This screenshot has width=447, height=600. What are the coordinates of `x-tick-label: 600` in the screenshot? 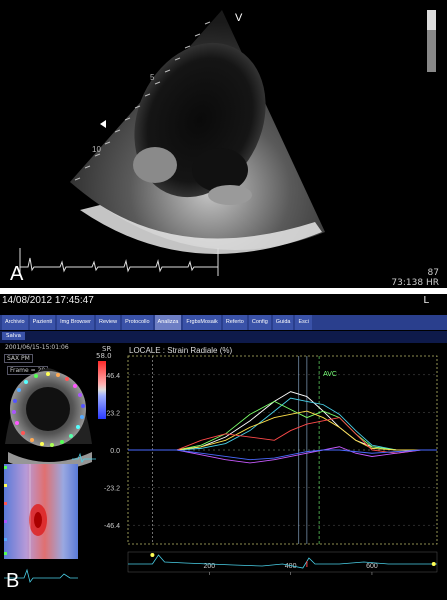 It's located at (372, 566).